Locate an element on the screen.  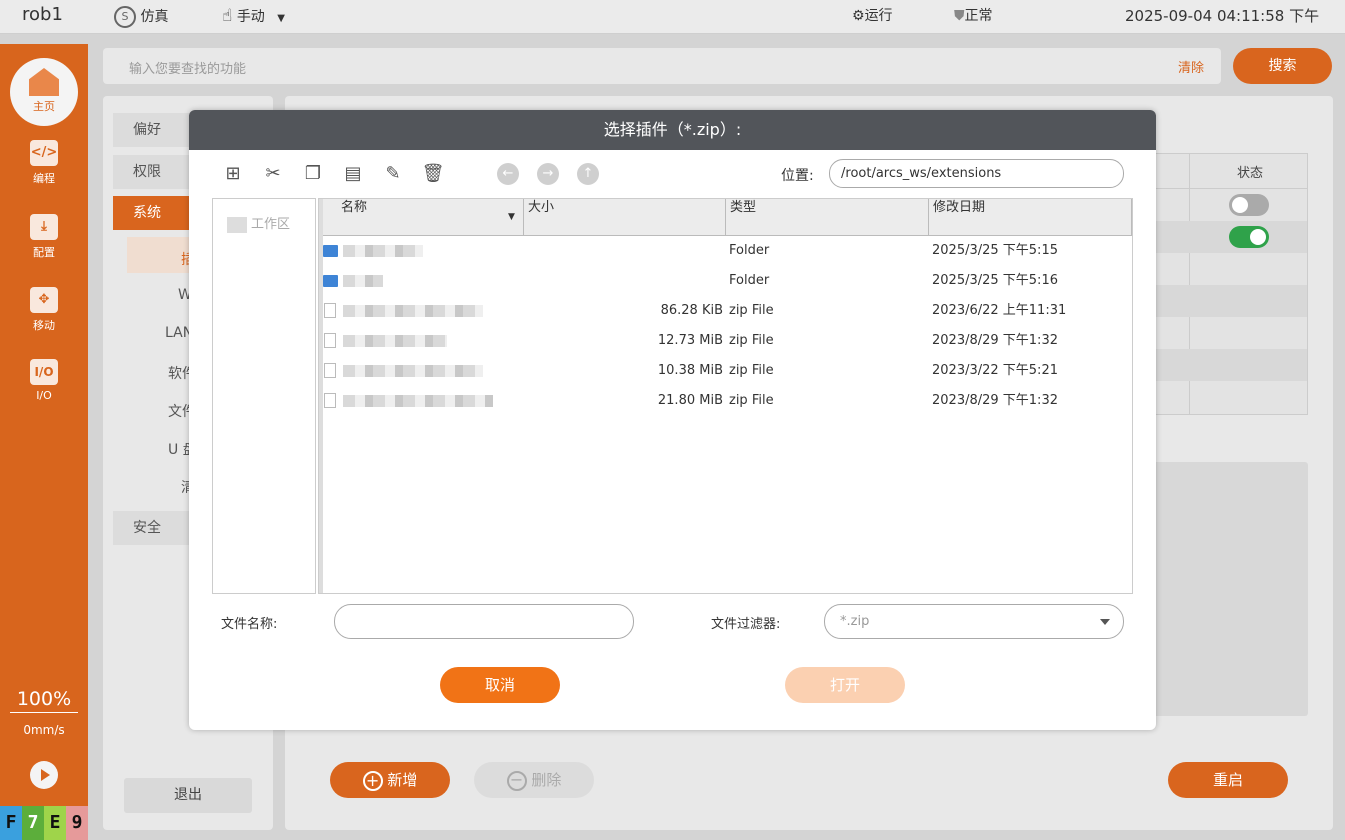
search-input: 输入您要查找的功能 is located at coordinates (187, 67).